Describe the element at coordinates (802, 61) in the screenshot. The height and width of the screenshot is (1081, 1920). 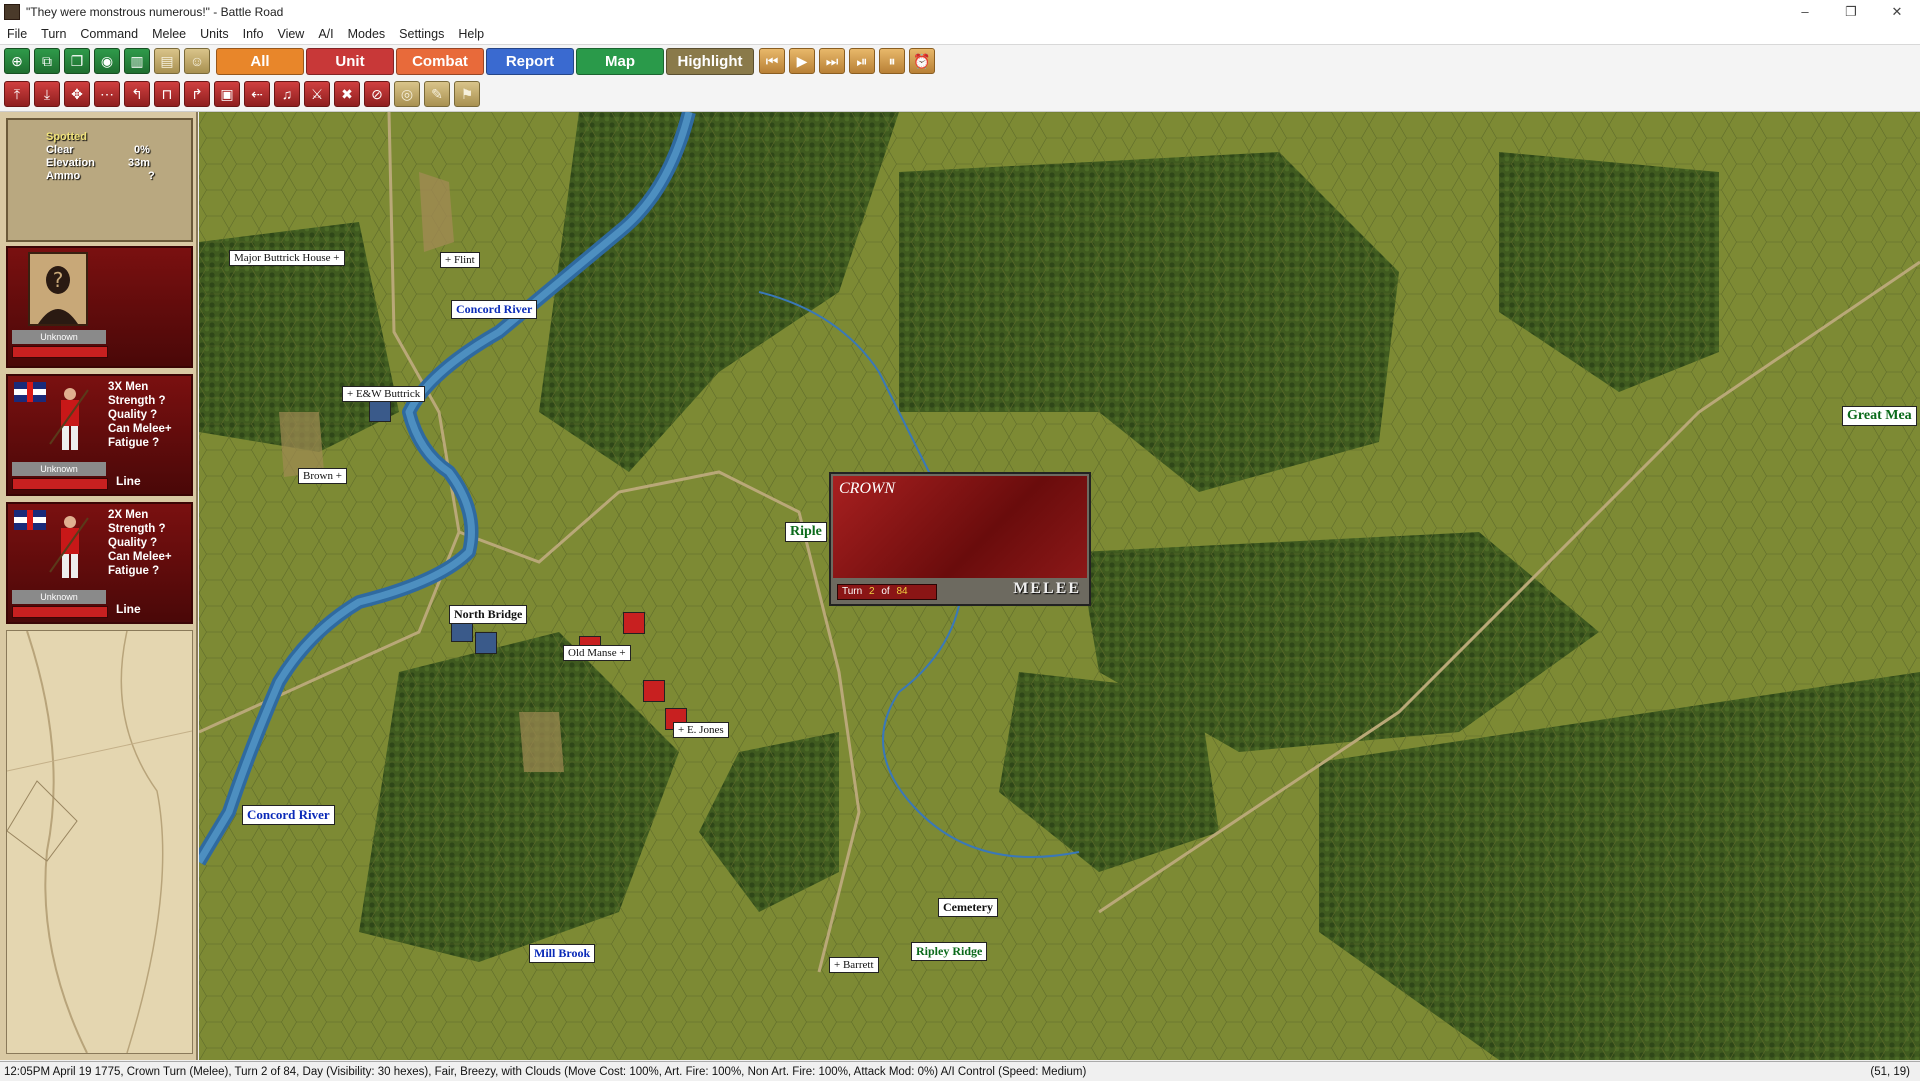
I see `play-icon: ▶` at that location.